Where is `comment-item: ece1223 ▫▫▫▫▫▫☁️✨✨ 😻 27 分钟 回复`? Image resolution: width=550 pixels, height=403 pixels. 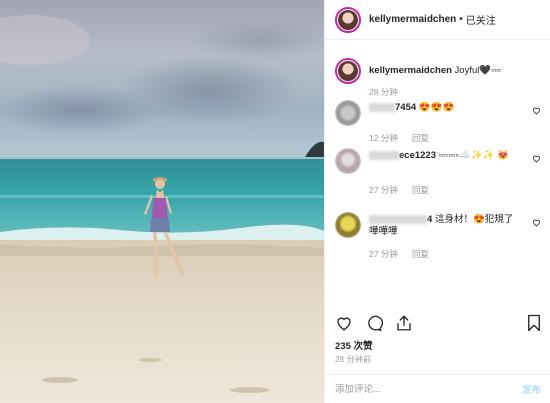 comment-item: ece1223 ▫▫▫▫▫▫☁️✨✨ 😻 27 分钟 回复 is located at coordinates (440, 172).